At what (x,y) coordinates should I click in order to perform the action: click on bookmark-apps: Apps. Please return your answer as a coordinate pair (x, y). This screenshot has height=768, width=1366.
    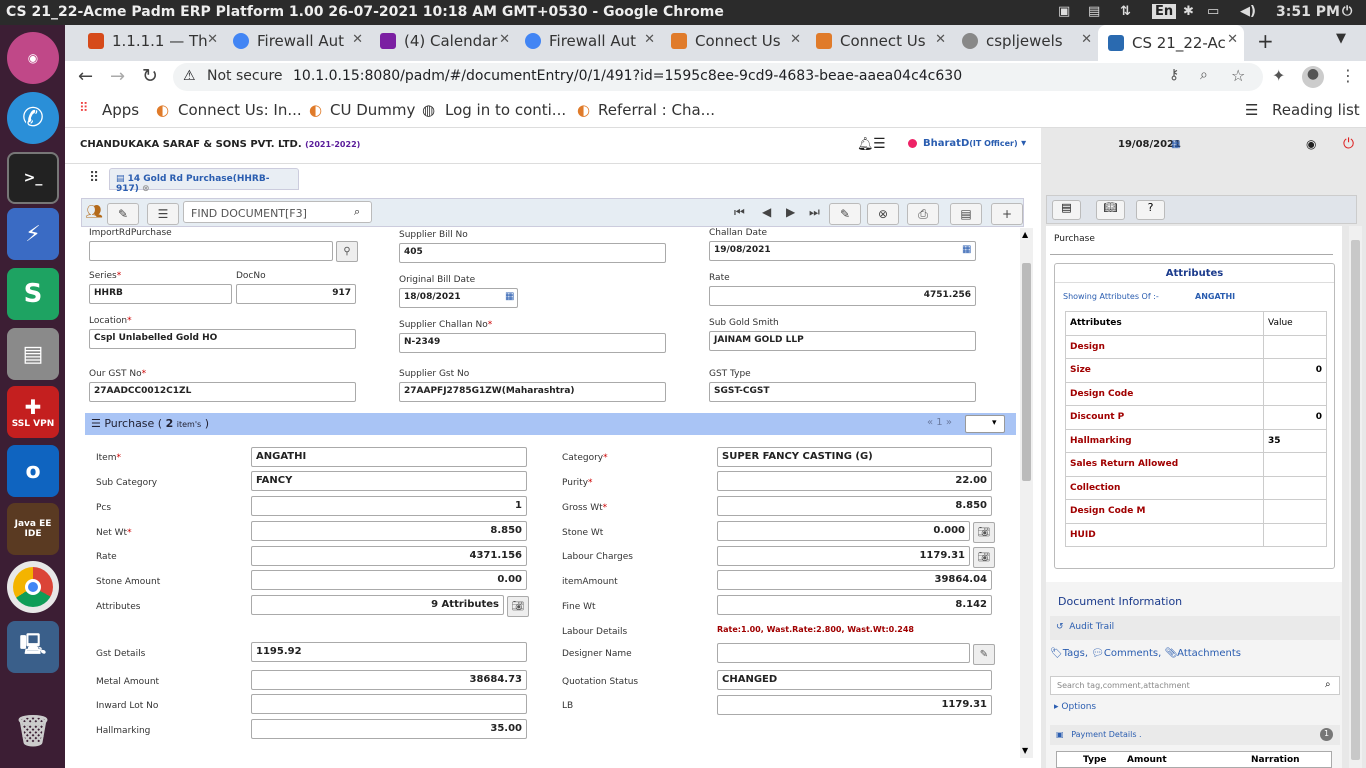
    Looking at the image, I should click on (120, 110).